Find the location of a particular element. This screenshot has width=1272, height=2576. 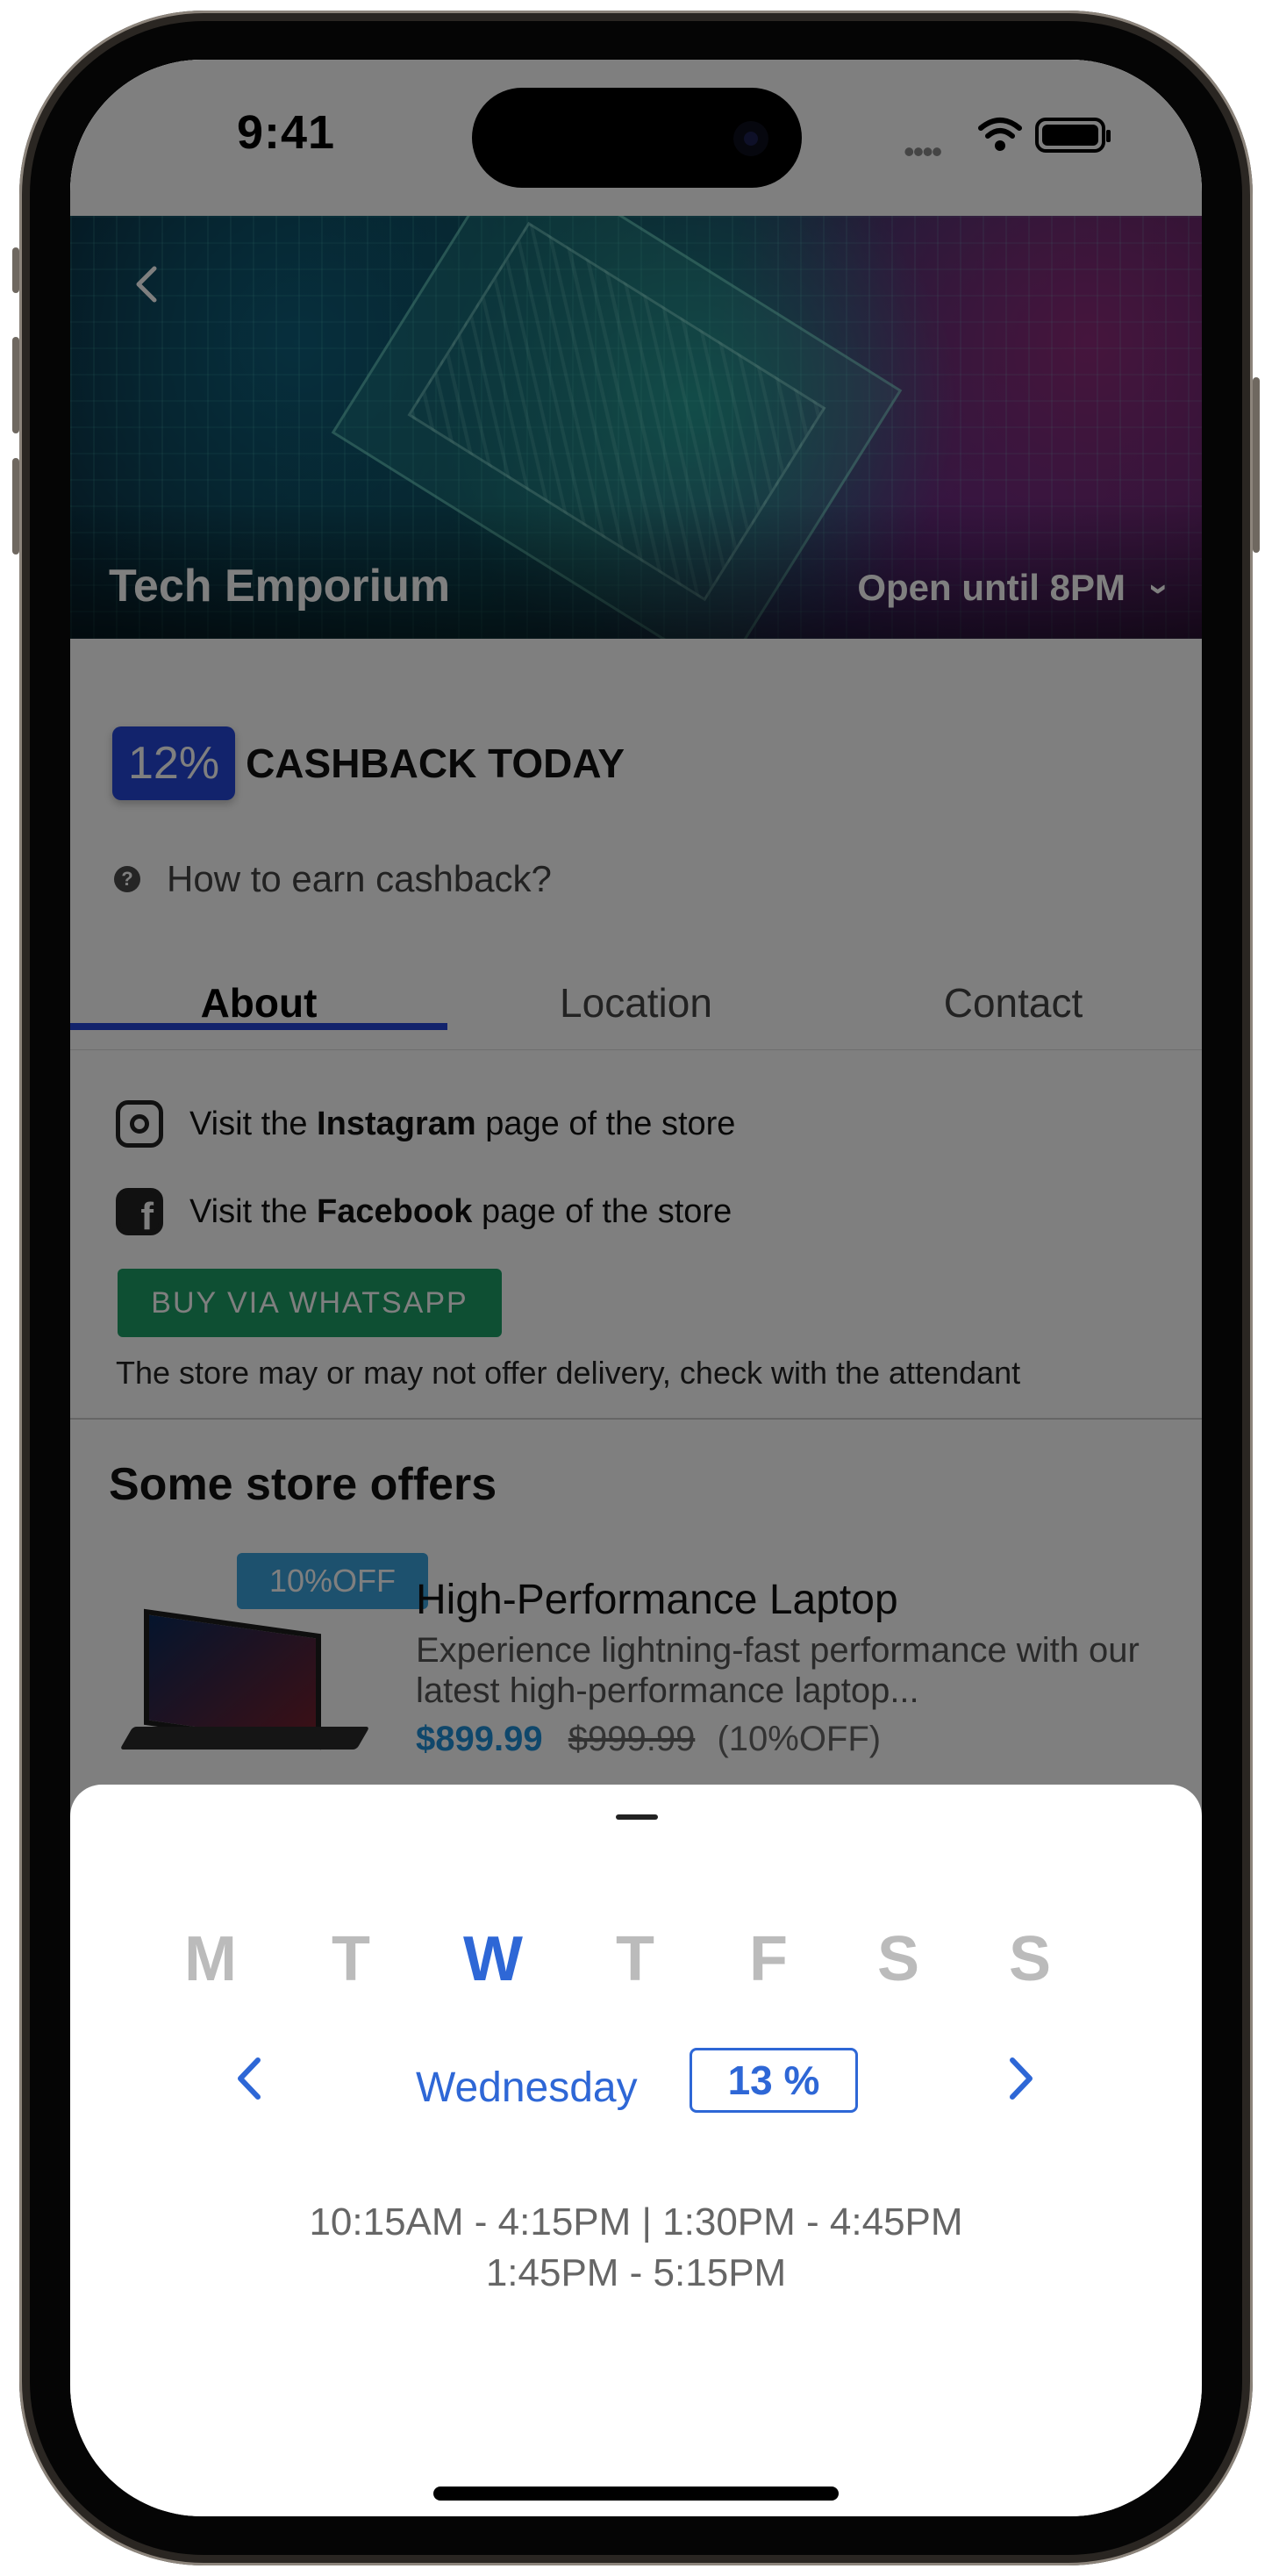

chevron-right-icon is located at coordinates (1021, 2078).